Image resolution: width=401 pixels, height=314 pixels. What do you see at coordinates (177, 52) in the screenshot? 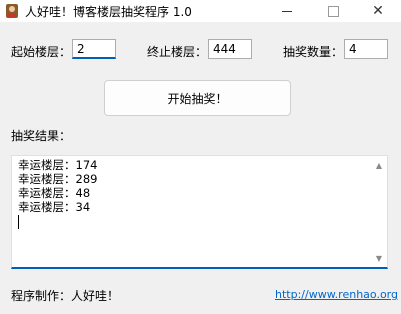
I see `end-floor-label: 终止楼层：` at bounding box center [177, 52].